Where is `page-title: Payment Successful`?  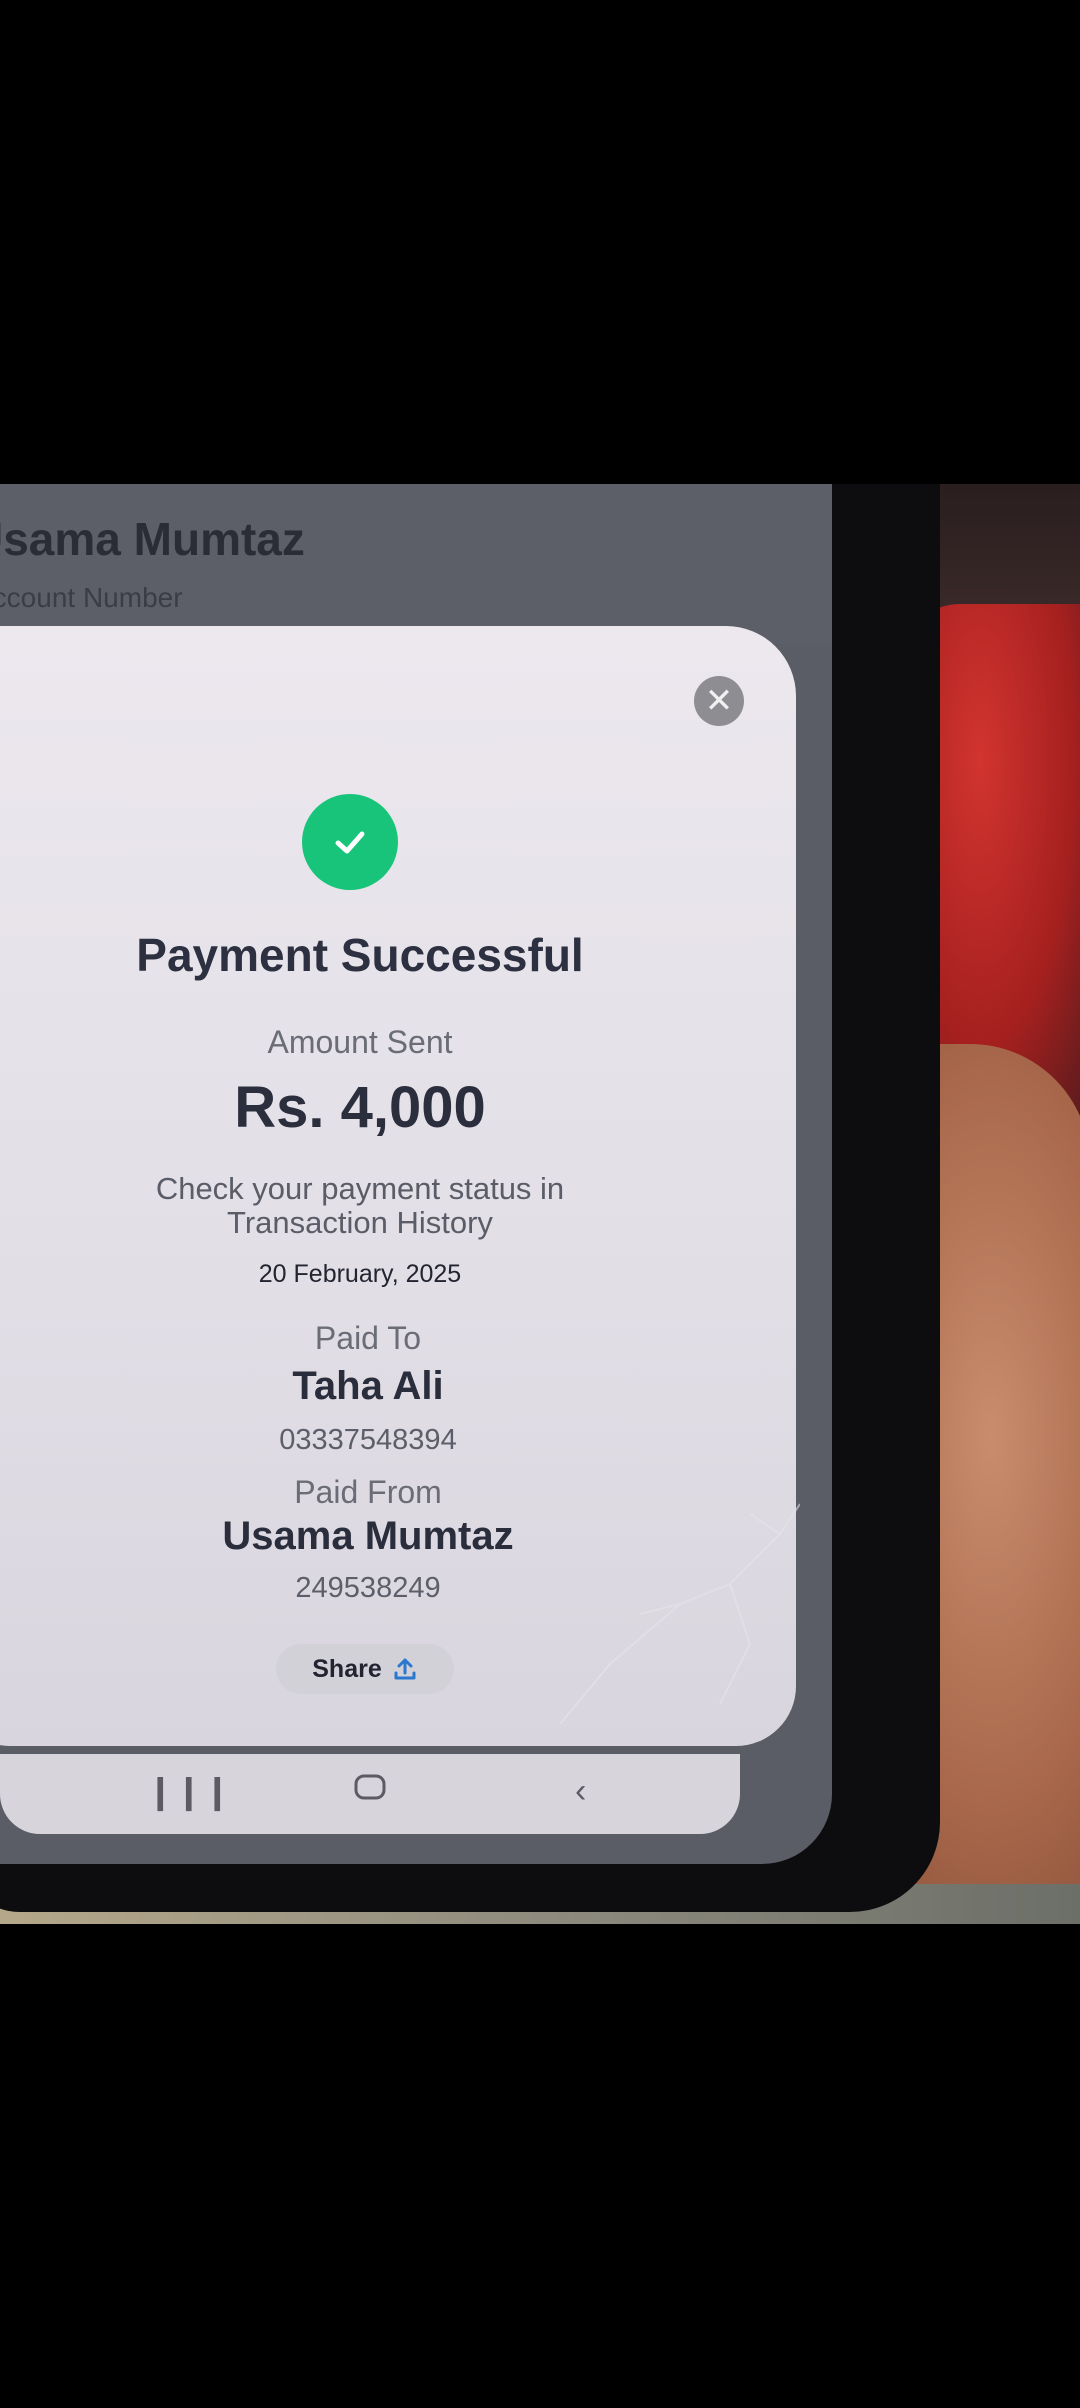
page-title: Payment Successful is located at coordinates (360, 955).